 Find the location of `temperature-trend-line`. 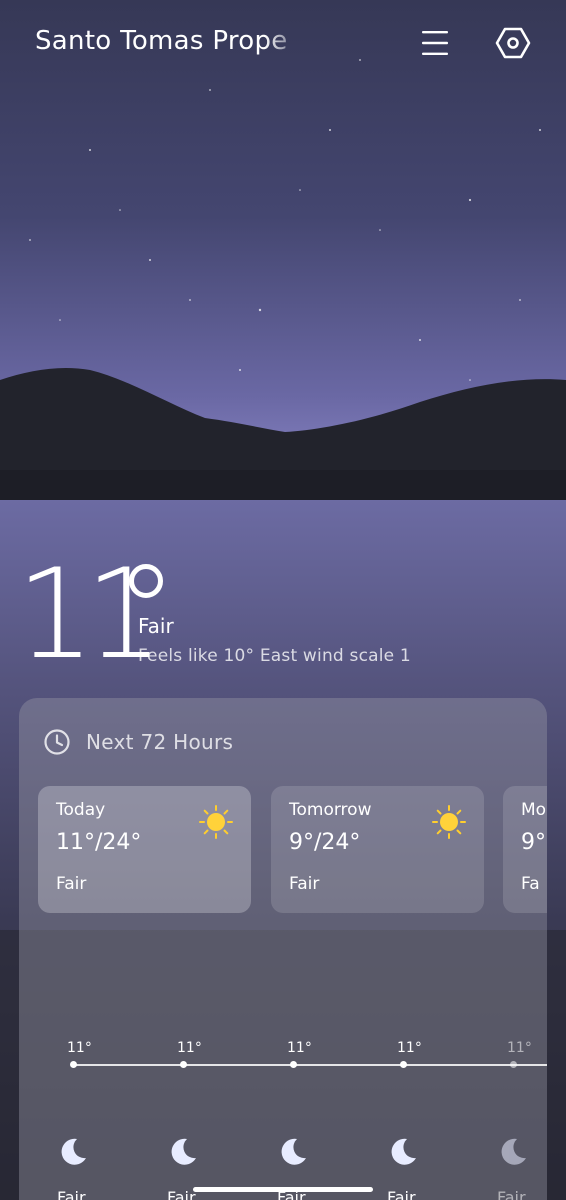

temperature-trend-line is located at coordinates (310, 1065).